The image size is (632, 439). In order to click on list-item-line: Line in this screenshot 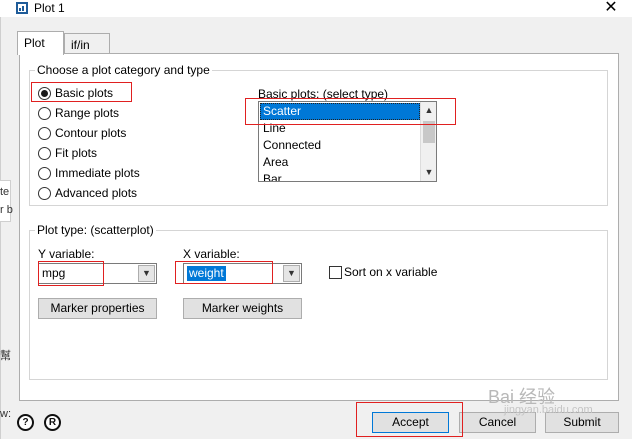, I will do `click(340, 128)`.